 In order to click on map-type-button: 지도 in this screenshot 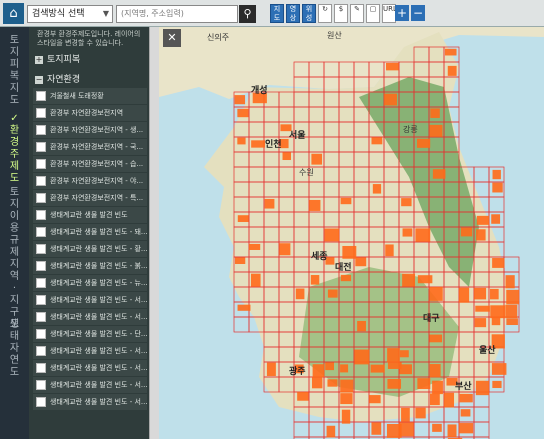, I will do `click(277, 13)`.